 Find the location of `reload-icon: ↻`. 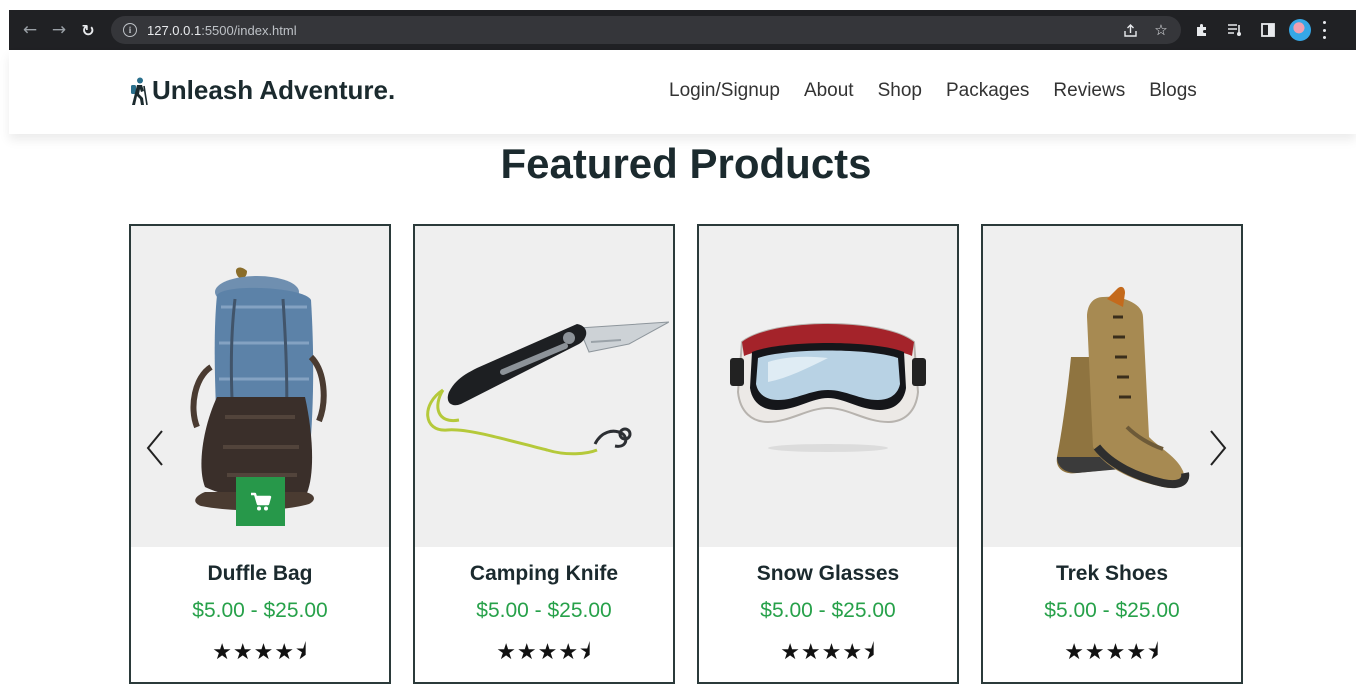

reload-icon: ↻ is located at coordinates (88, 30).